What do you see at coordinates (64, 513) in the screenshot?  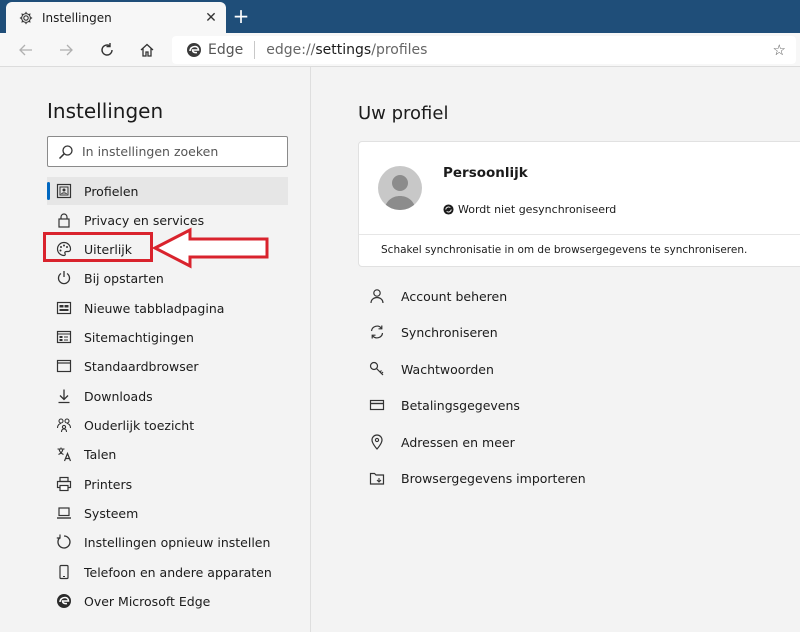 I see `laptop-icon` at bounding box center [64, 513].